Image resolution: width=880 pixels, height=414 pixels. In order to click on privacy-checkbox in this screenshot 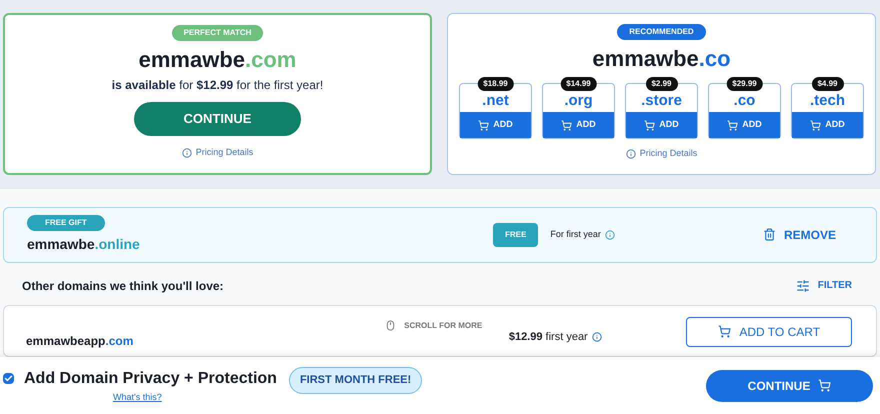, I will do `click(8, 378)`.